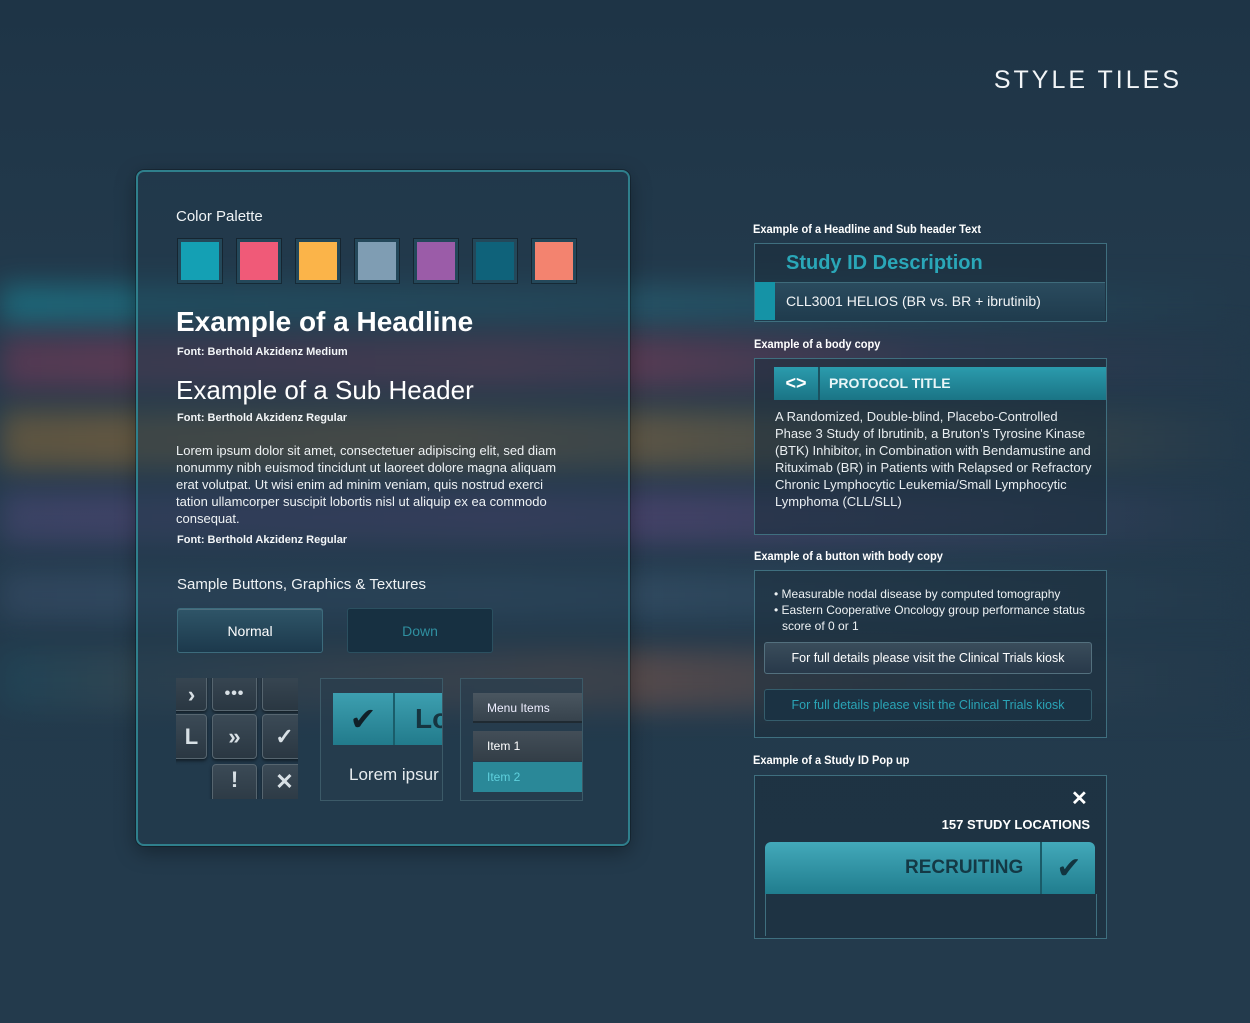 This screenshot has width=1250, height=1023. What do you see at coordinates (262, 418) in the screenshot?
I see `subheader-font-note: Font: Berthold Akzidenz Regular` at bounding box center [262, 418].